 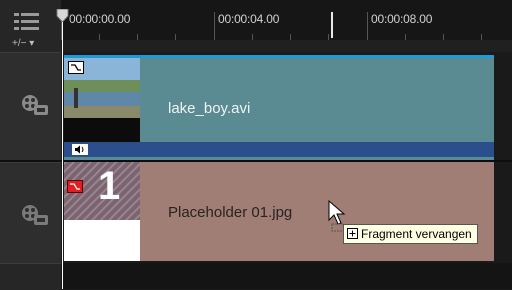 I want to click on empty-track-area, so click(x=286, y=276).